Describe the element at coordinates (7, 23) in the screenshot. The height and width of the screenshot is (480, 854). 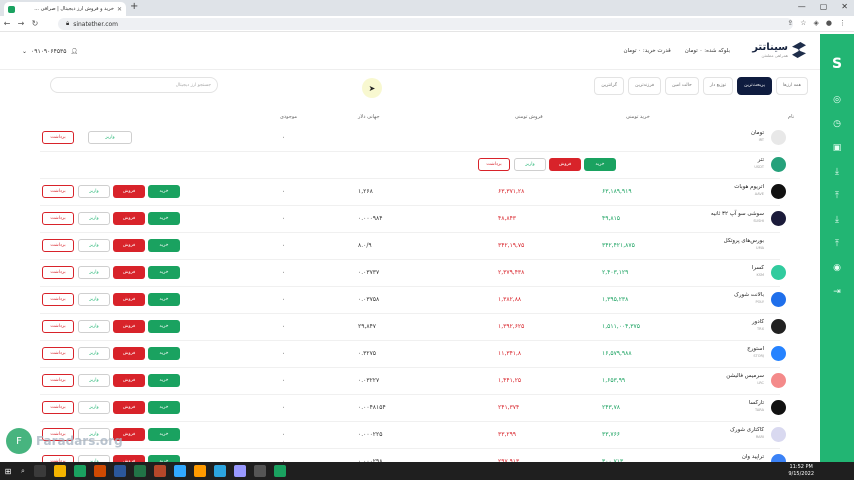
I see `back-icon: ←` at that location.